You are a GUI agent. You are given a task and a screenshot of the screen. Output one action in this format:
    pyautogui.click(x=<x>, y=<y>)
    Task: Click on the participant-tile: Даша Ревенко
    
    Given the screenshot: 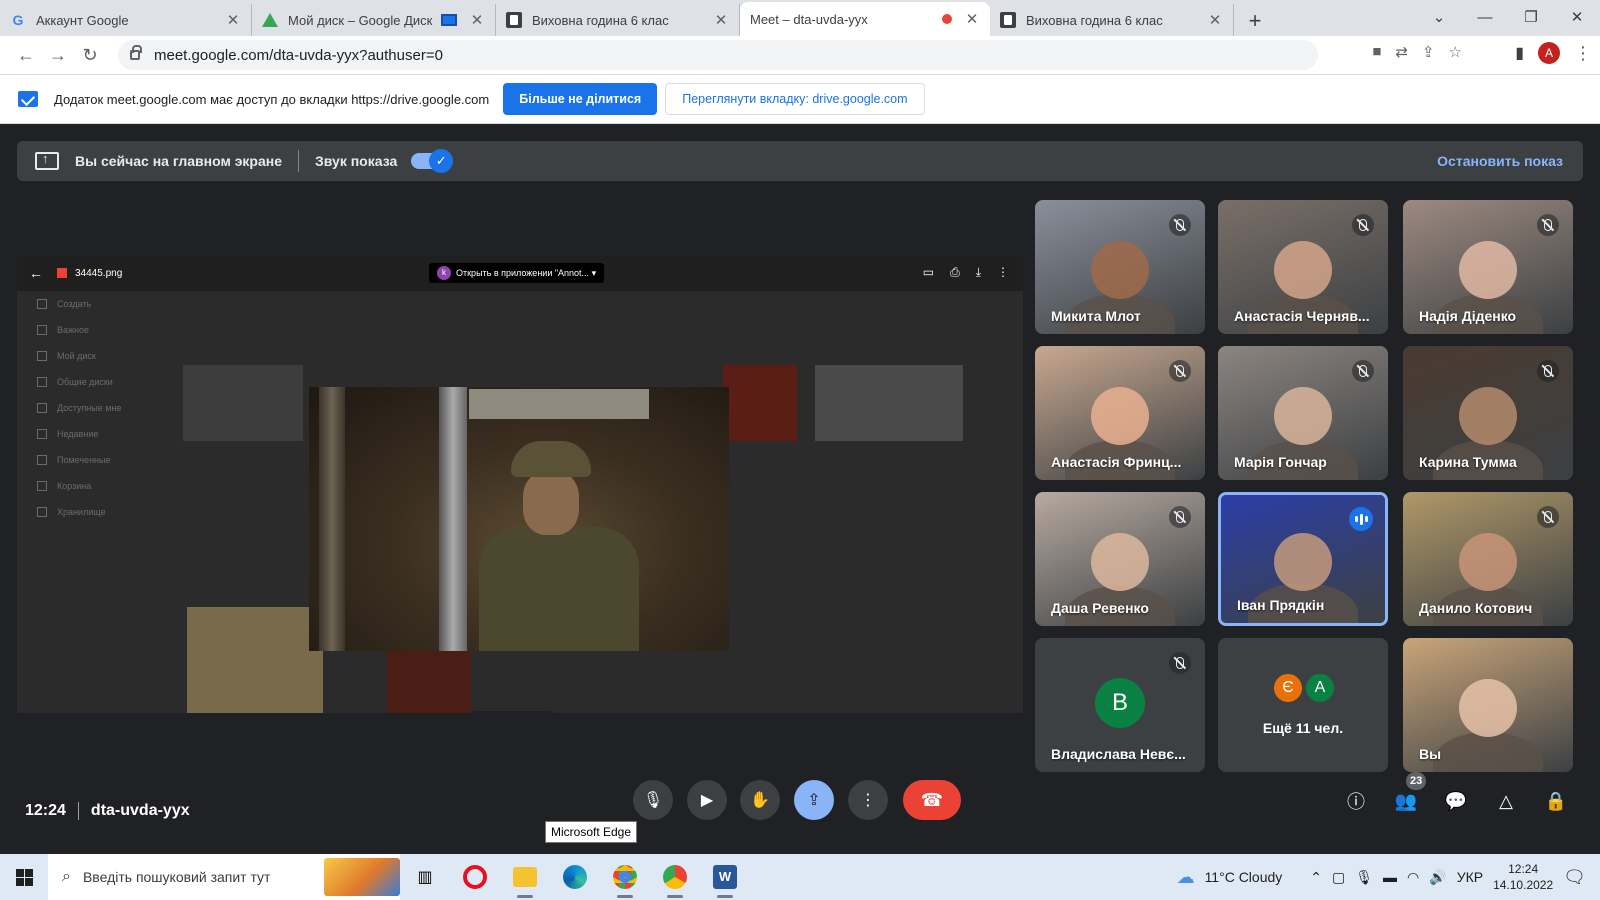 What is the action you would take?
    pyautogui.click(x=1120, y=559)
    